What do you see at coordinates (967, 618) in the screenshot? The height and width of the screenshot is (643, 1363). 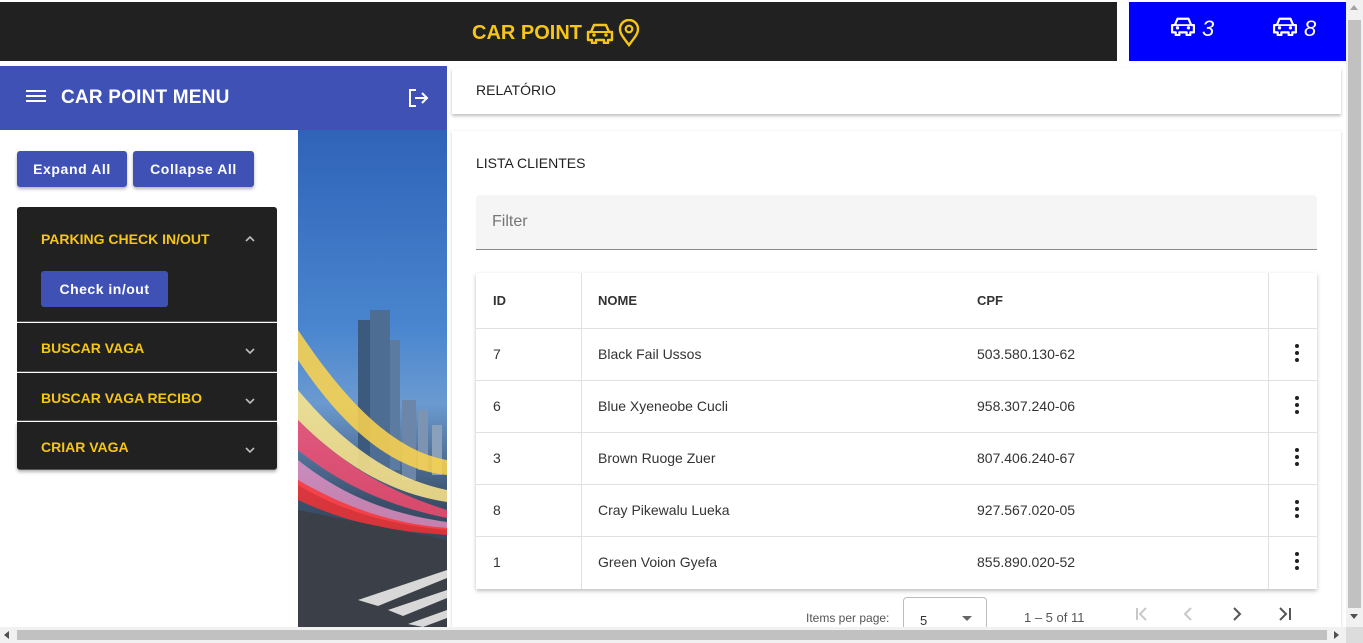 I see `dropdown-arrow-icon` at bounding box center [967, 618].